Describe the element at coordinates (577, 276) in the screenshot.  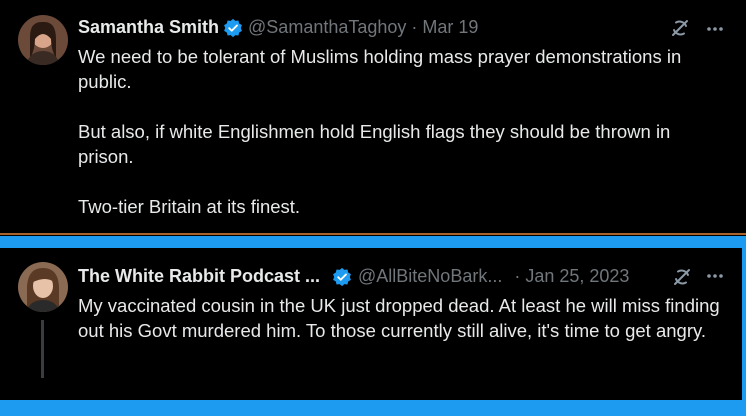
I see `tweet-date: Jan 25, 2023` at that location.